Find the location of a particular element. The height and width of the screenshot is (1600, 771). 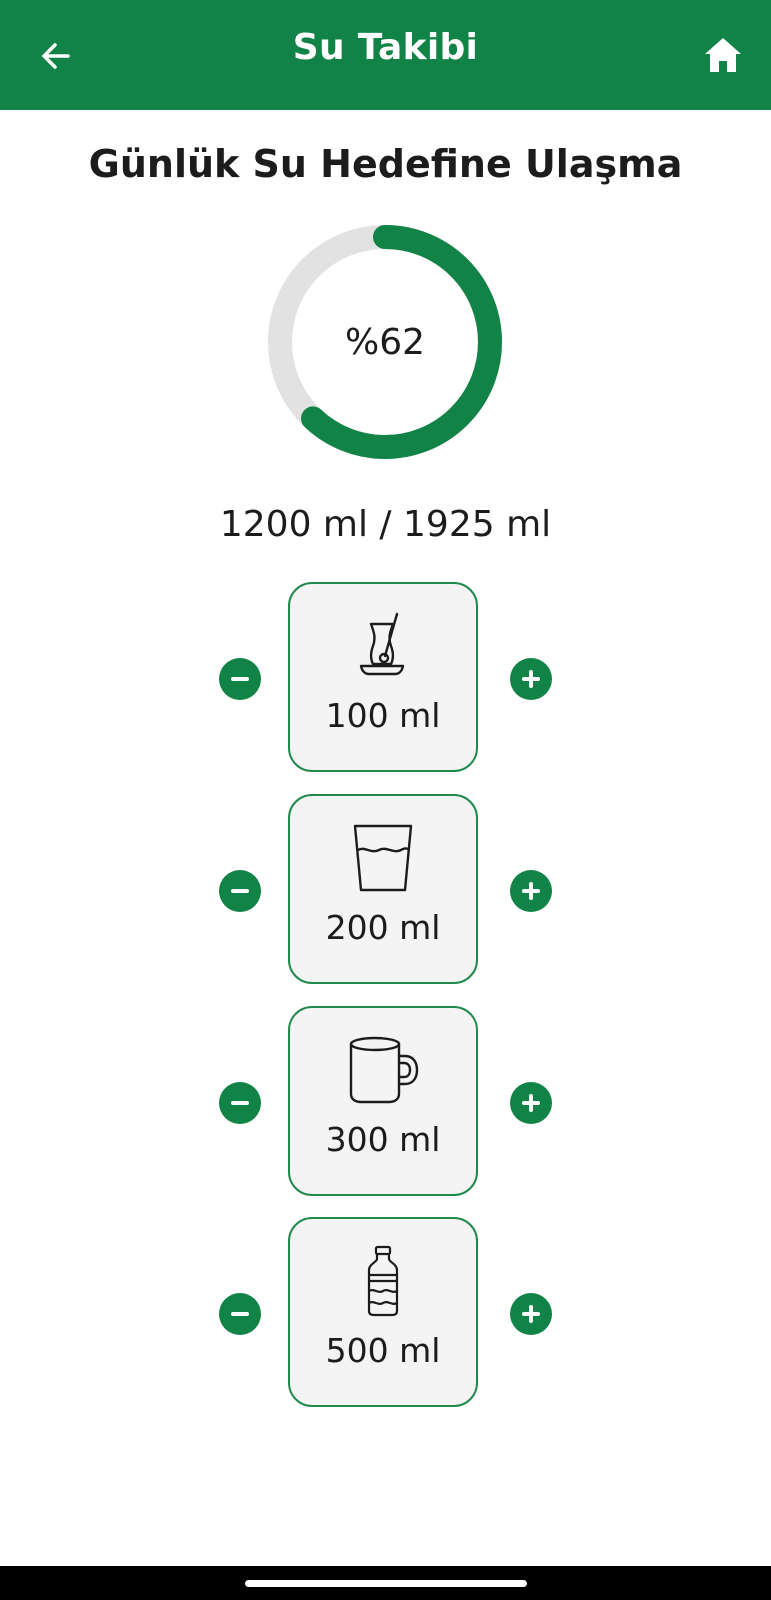

mug-icon is located at coordinates (384, 1070).